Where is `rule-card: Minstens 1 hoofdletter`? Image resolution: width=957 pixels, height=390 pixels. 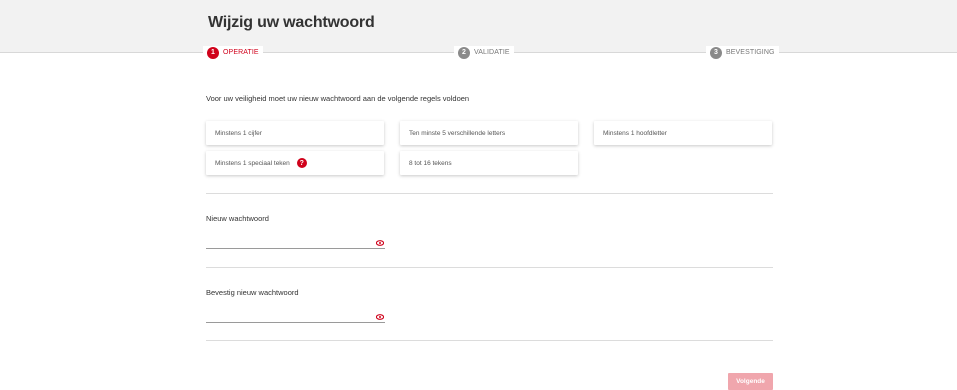
rule-card: Minstens 1 hoofdletter is located at coordinates (683, 133).